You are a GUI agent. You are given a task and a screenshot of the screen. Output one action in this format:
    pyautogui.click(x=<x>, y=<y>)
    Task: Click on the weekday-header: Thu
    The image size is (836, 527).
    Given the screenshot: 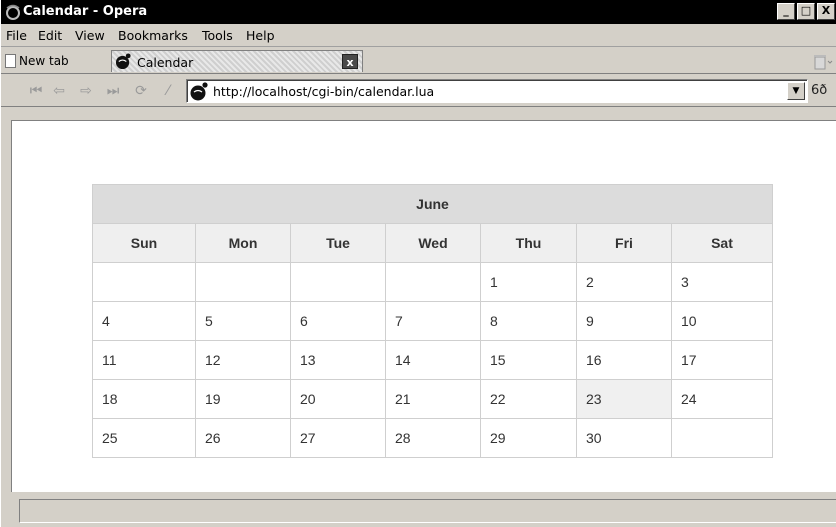 What is the action you would take?
    pyautogui.click(x=528, y=243)
    